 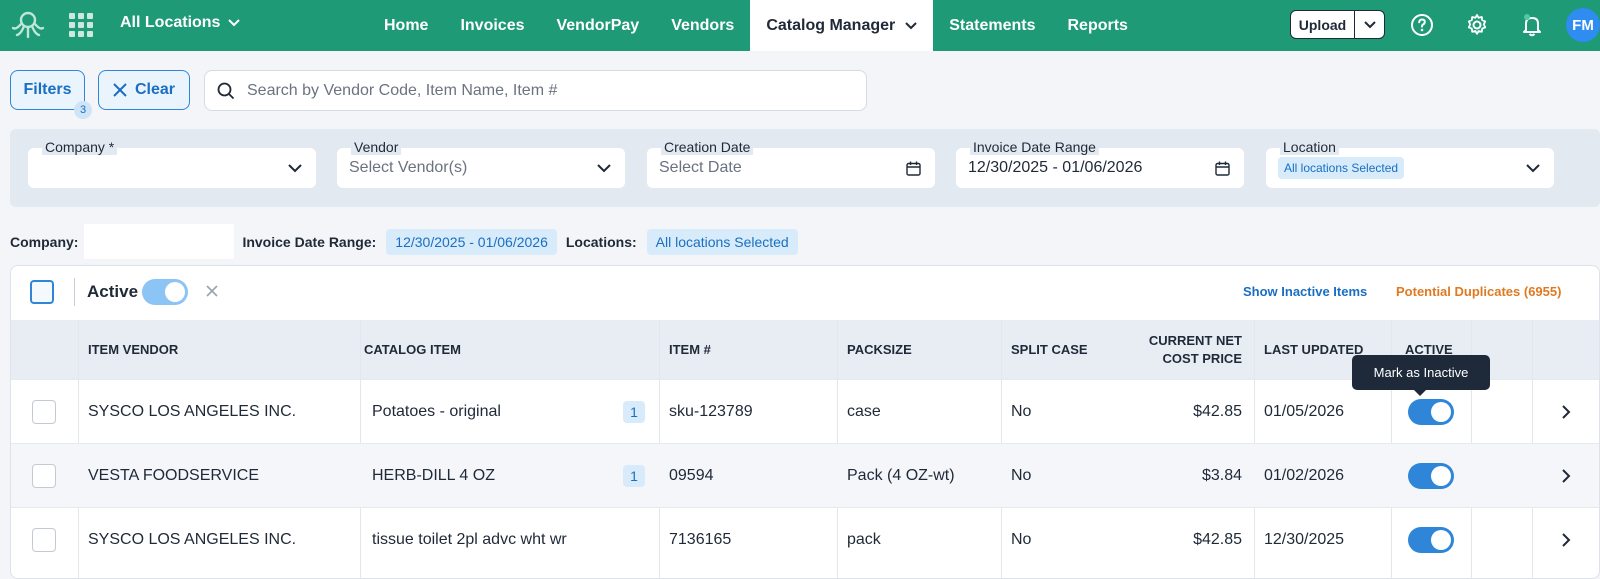 I want to click on filters-count-badge: 3, so click(x=83, y=110).